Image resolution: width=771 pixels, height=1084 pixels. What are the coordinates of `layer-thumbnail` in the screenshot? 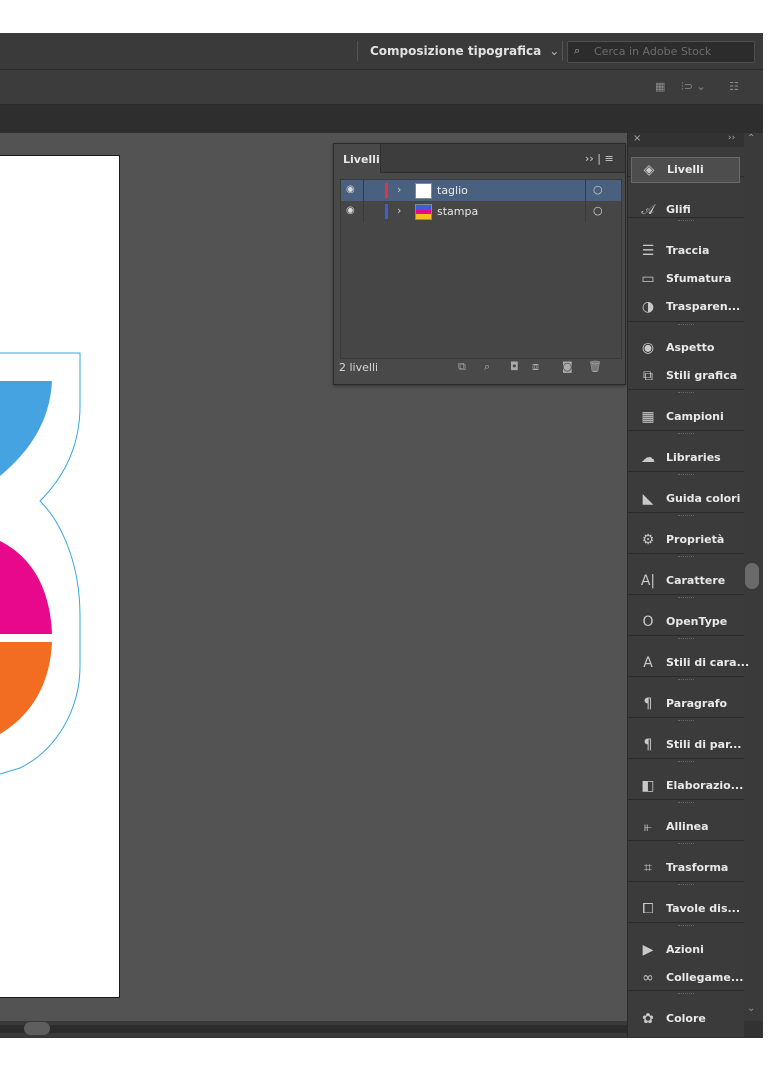 It's located at (423, 191).